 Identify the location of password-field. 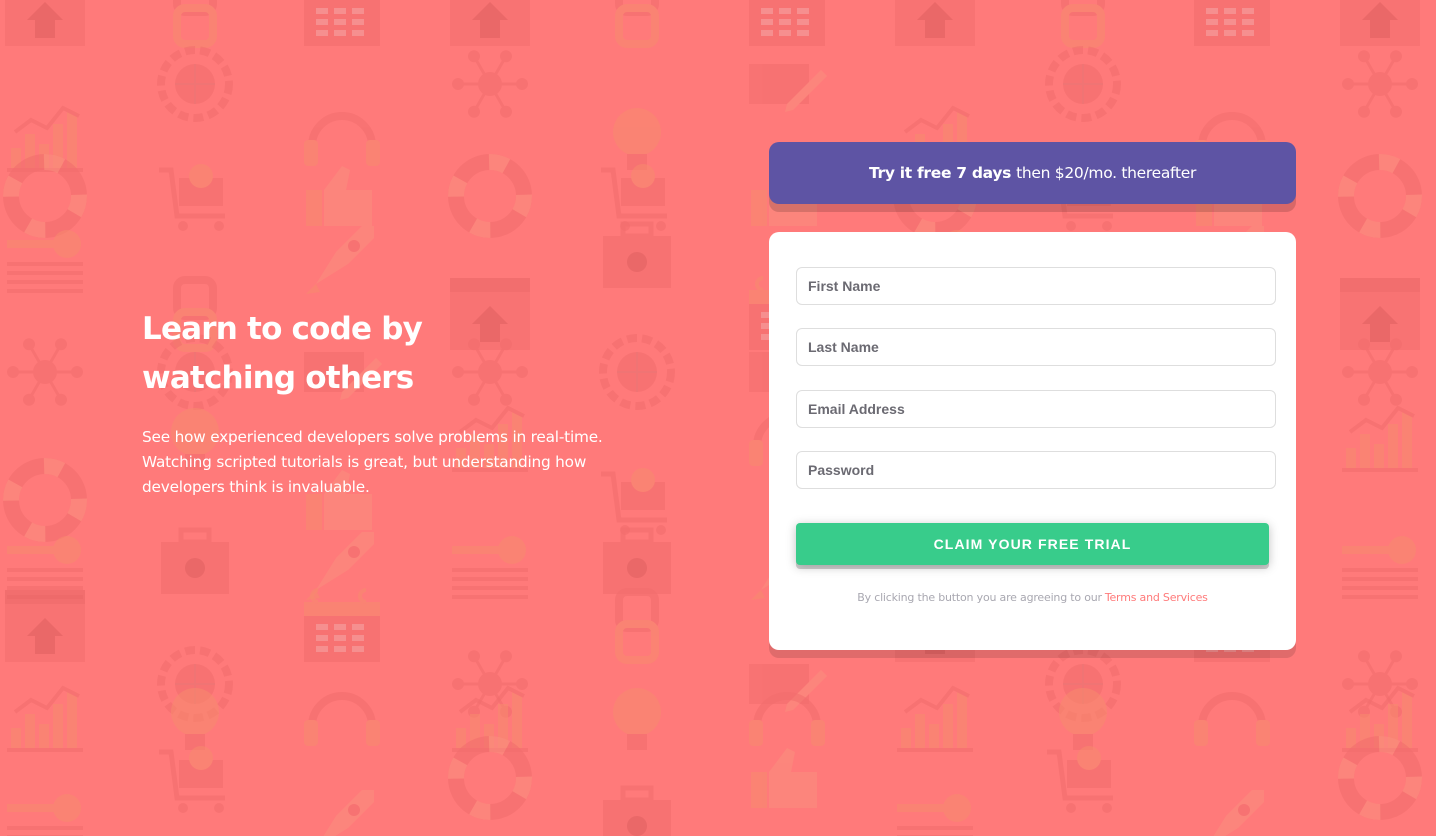
(1036, 470).